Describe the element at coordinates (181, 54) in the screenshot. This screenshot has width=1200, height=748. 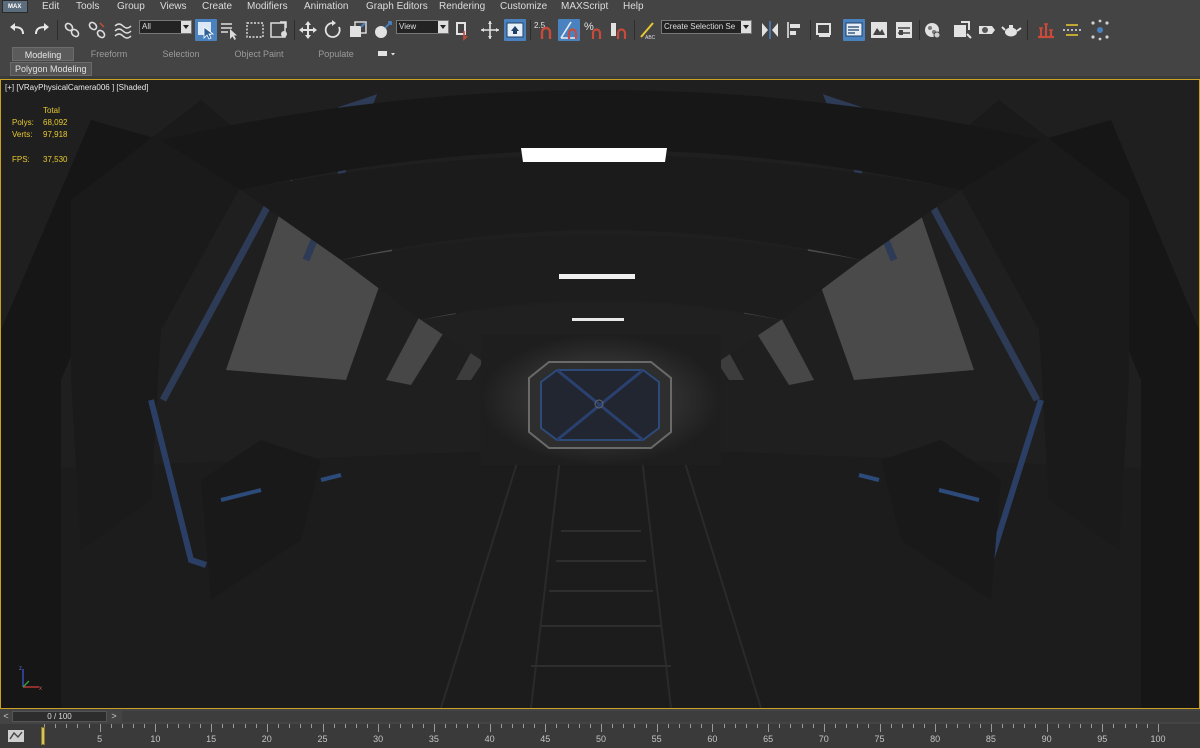
I see `tab-selection: Selection` at that location.